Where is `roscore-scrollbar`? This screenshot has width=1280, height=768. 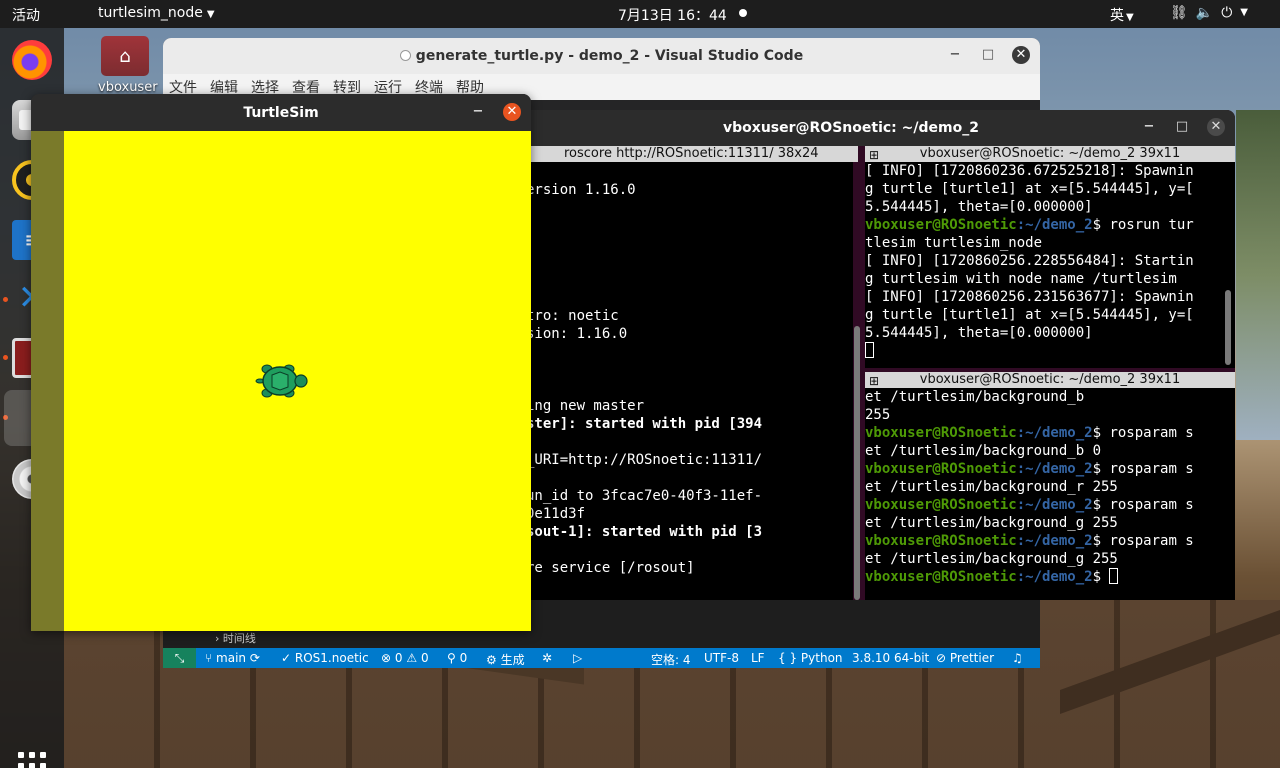 roscore-scrollbar is located at coordinates (857, 463).